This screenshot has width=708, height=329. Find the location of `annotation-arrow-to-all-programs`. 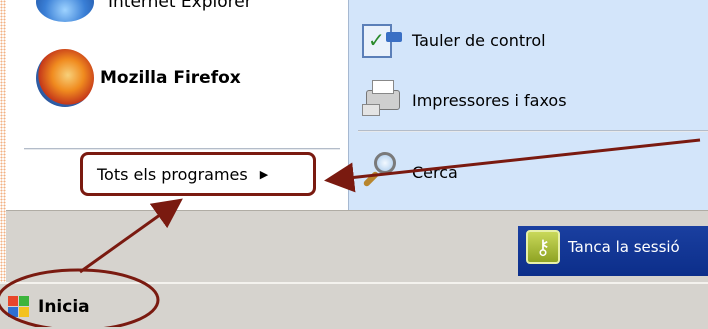

annotation-arrow-to-all-programs is located at coordinates (512, 165).